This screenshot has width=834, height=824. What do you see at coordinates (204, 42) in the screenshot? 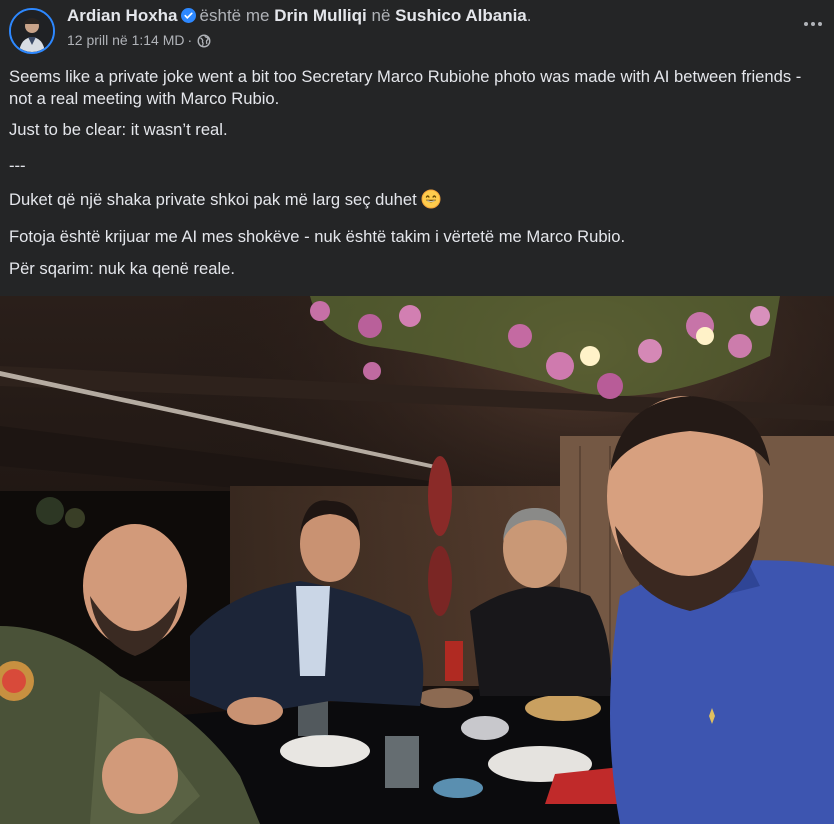
I see `globe-icon` at bounding box center [204, 42].